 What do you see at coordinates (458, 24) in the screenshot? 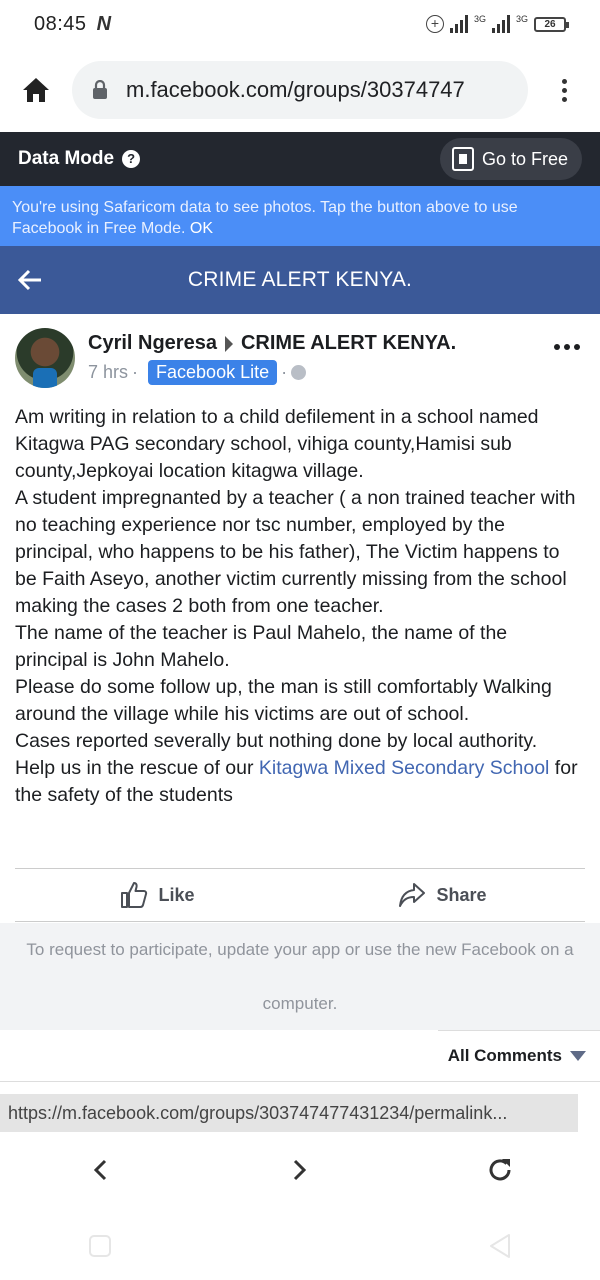
I see `signal-1-icon` at bounding box center [458, 24].